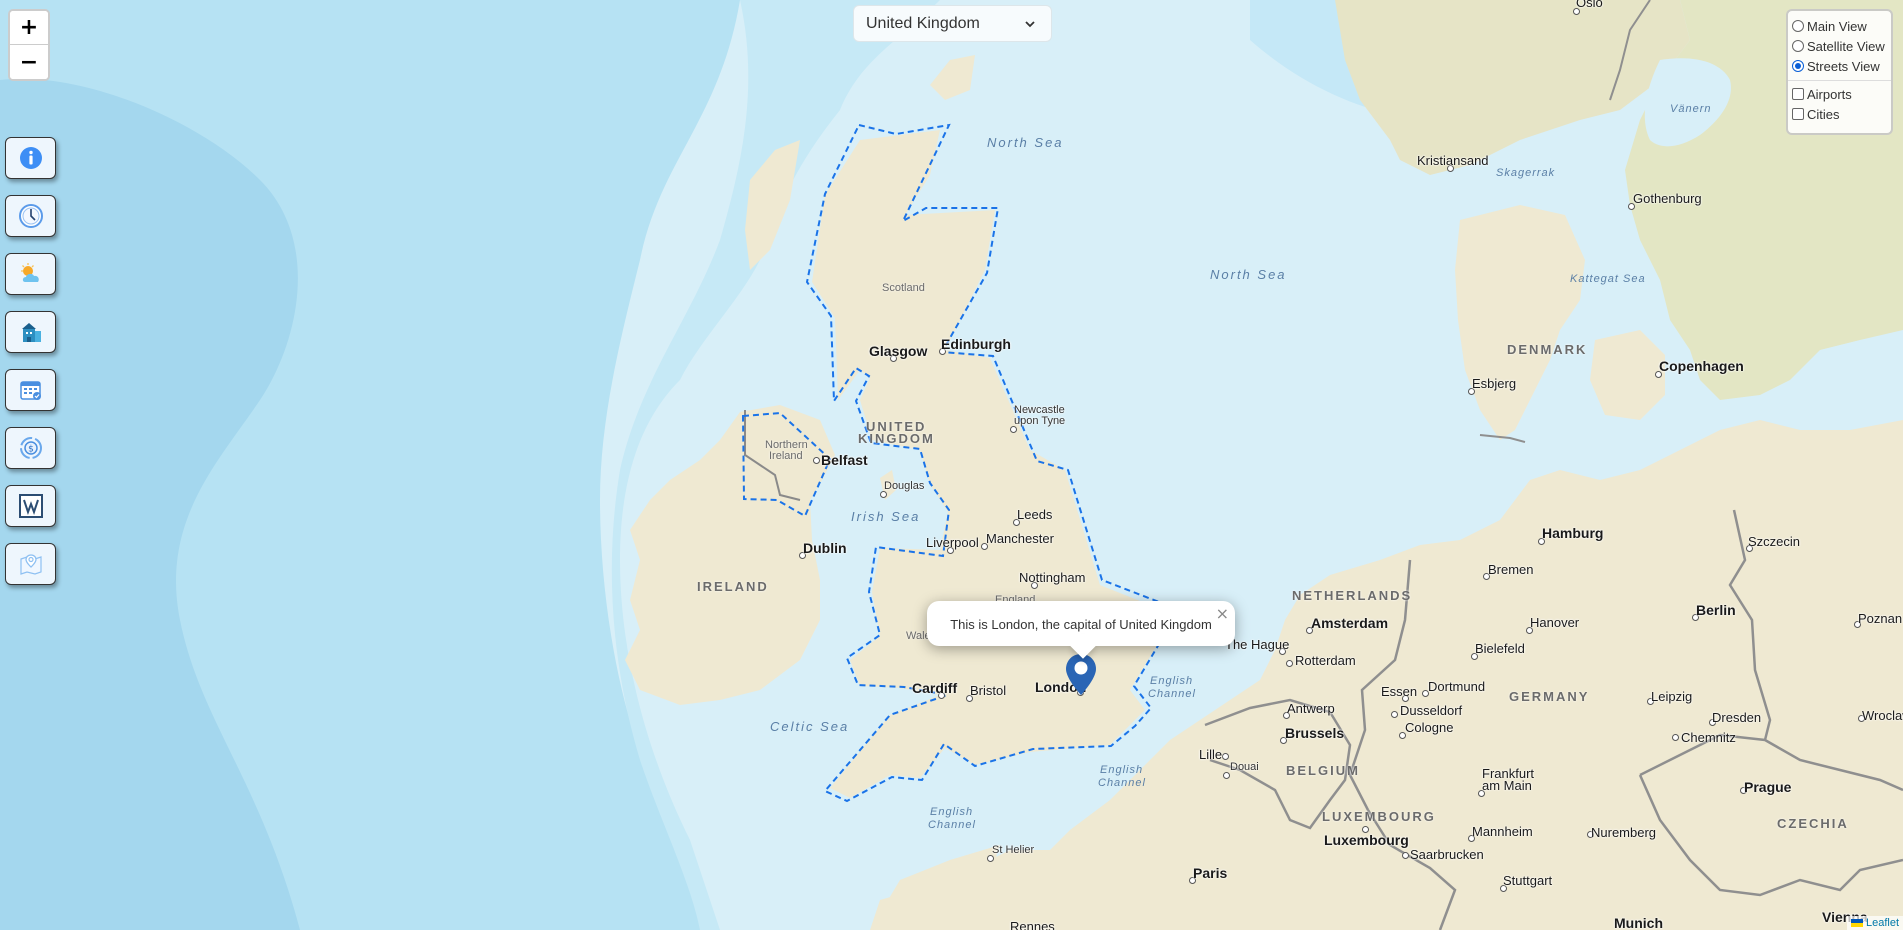 The height and width of the screenshot is (930, 1903). Describe the element at coordinates (1829, 94) in the screenshot. I see `overlay-airports-label: Airports` at that location.